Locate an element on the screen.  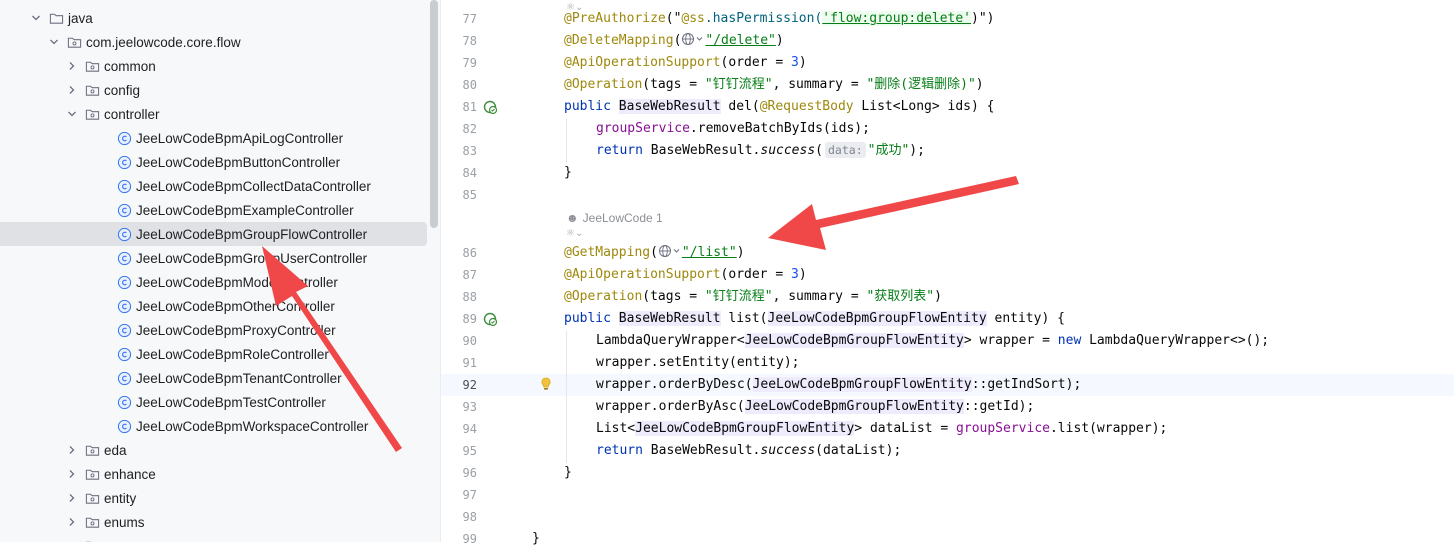
code-line-91: wrapper.setEntity(entity); is located at coordinates (698, 363).